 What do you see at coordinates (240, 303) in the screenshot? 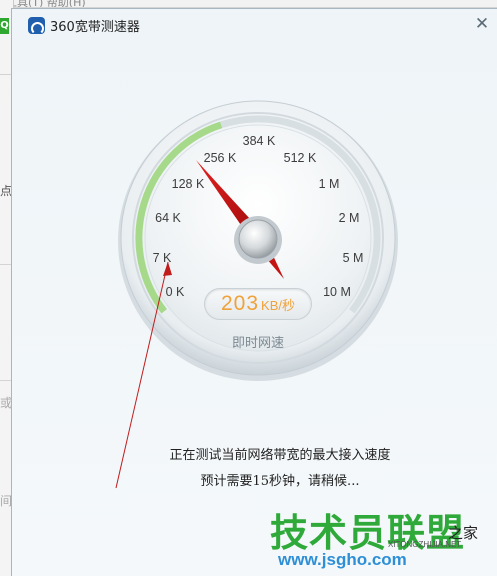
I see `speed-value: 203` at bounding box center [240, 303].